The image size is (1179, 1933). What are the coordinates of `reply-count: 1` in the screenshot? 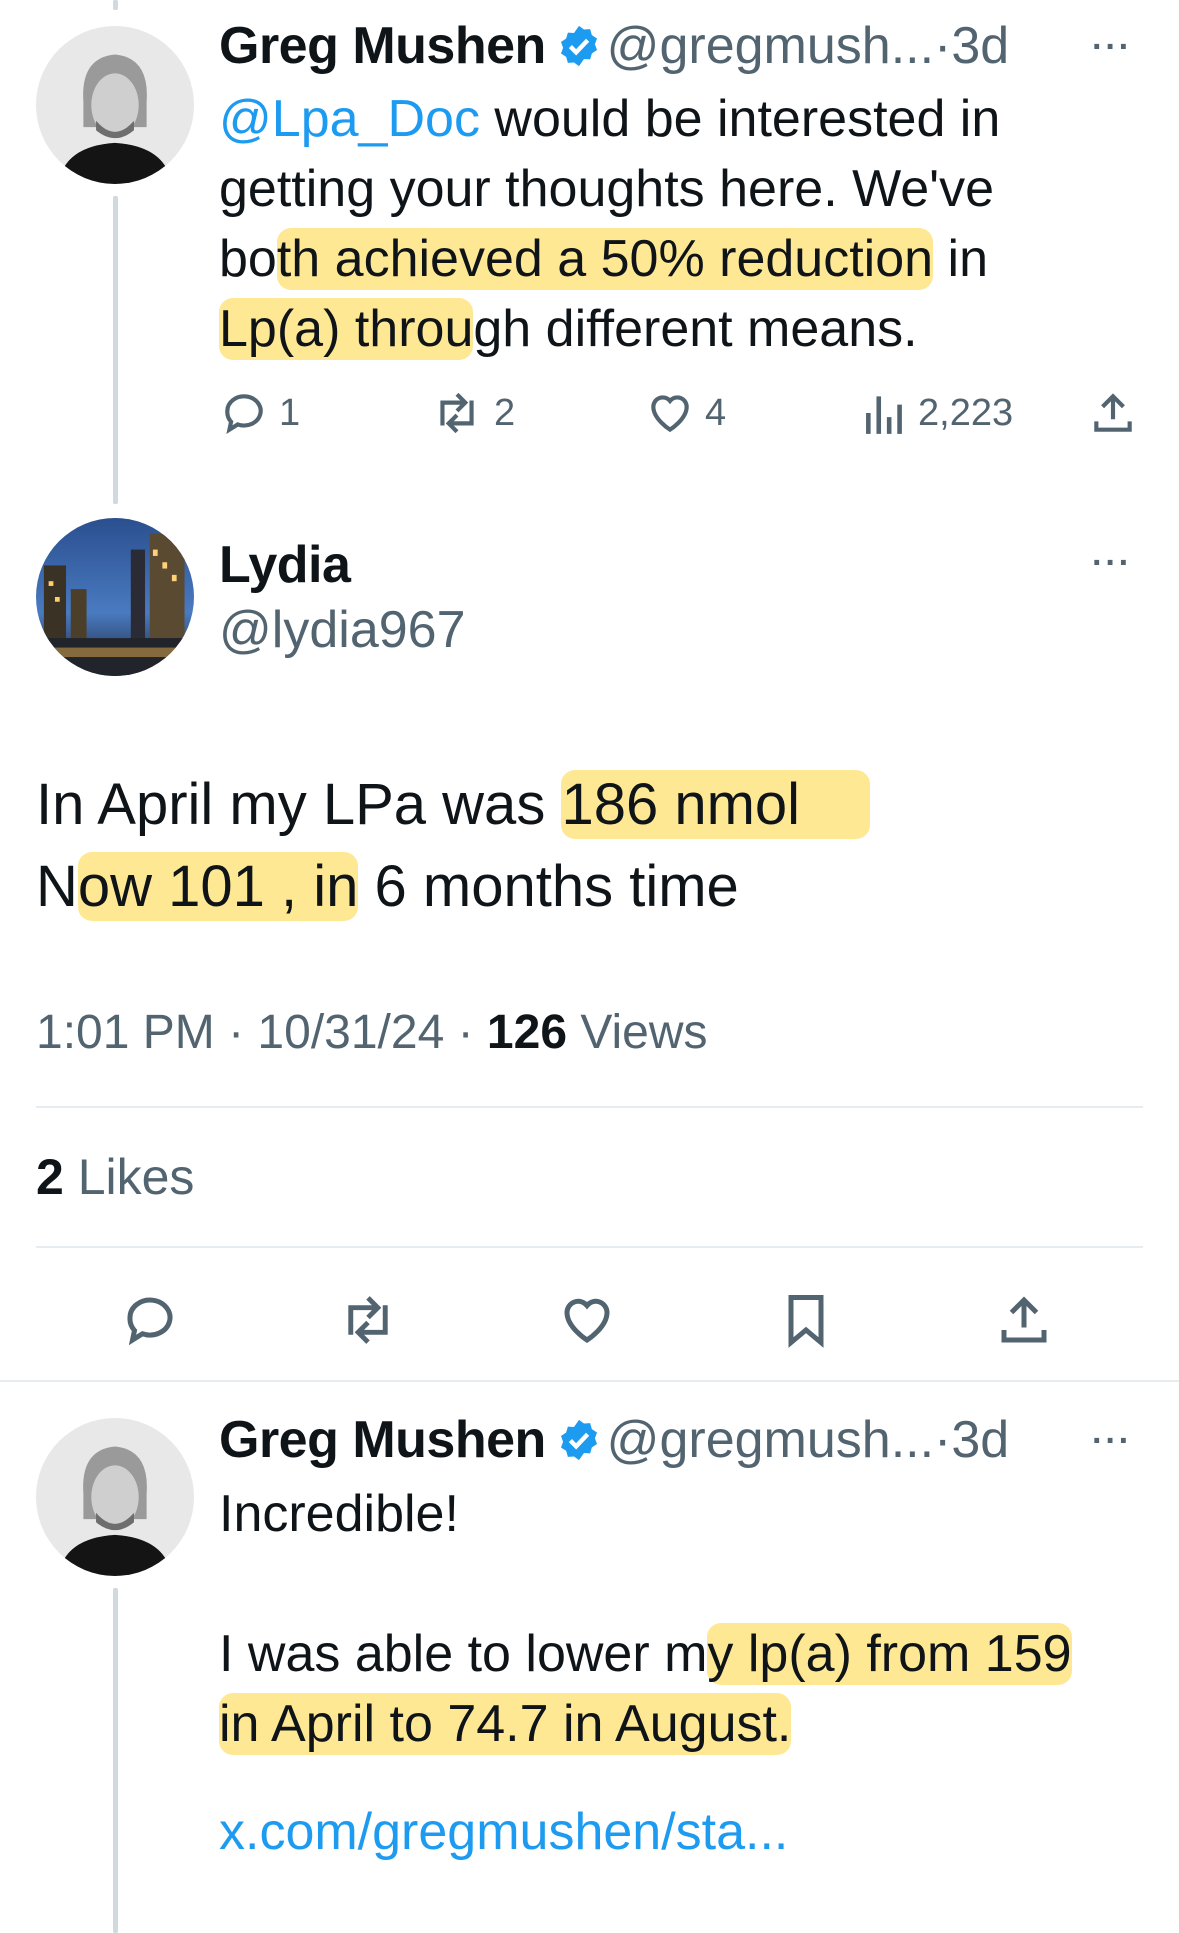 It's located at (290, 412).